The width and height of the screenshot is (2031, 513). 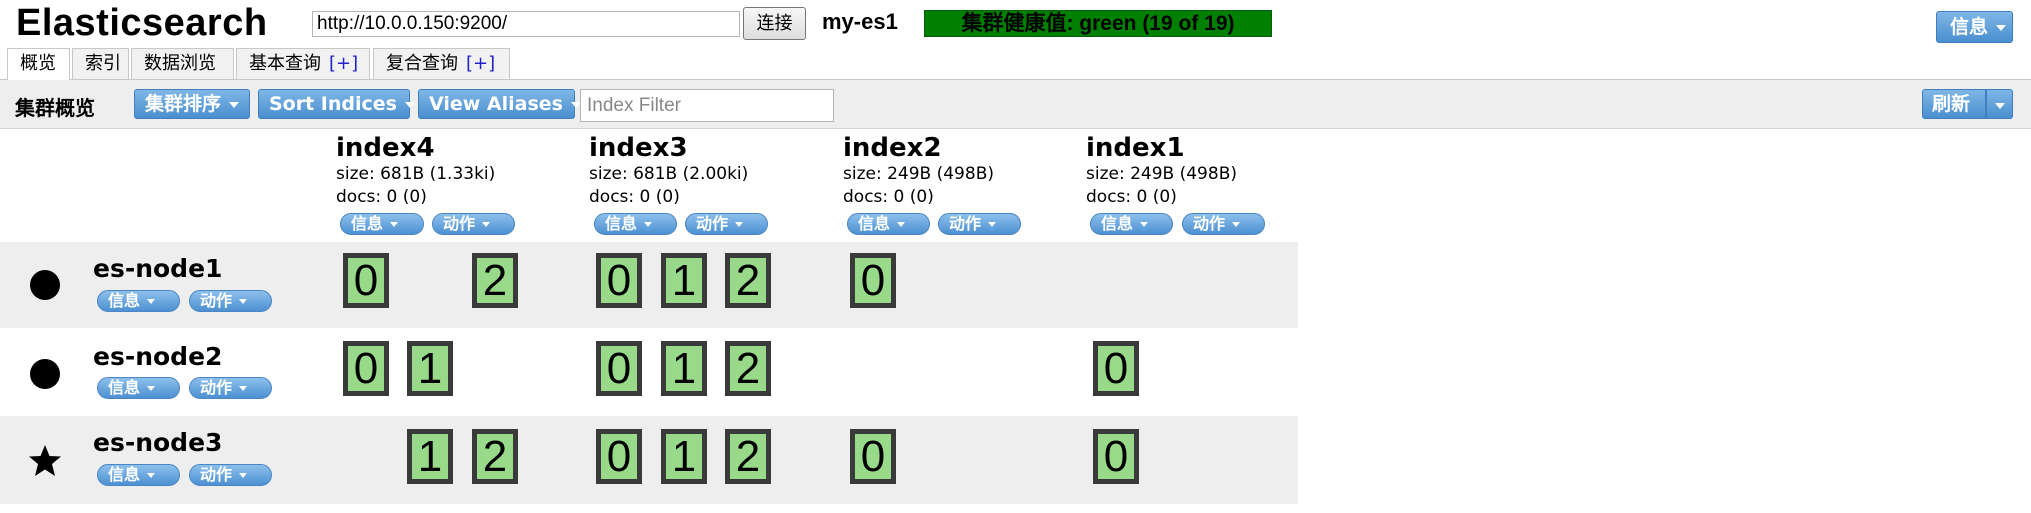 I want to click on view-aliases-button: View Aliases, so click(x=499, y=104).